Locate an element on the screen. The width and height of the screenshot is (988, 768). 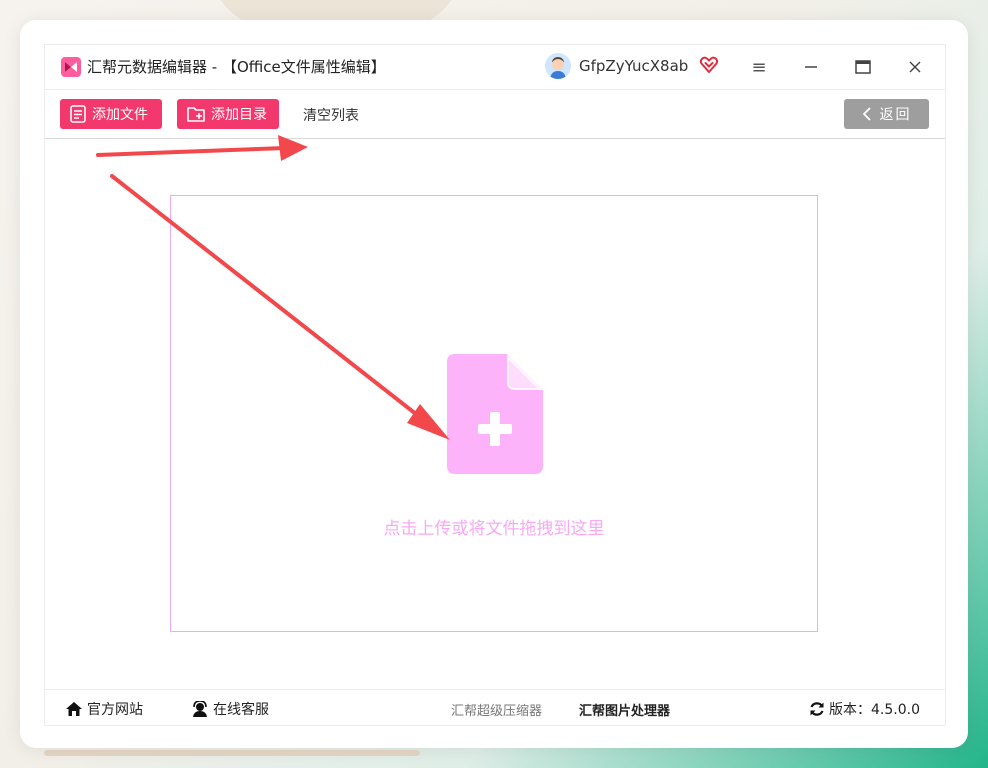
back-button: 返回 is located at coordinates (886, 114).